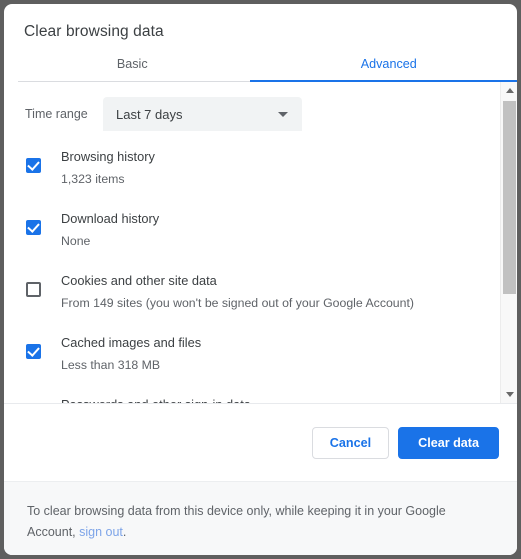  I want to click on sign-out-link: sign out, so click(101, 532).